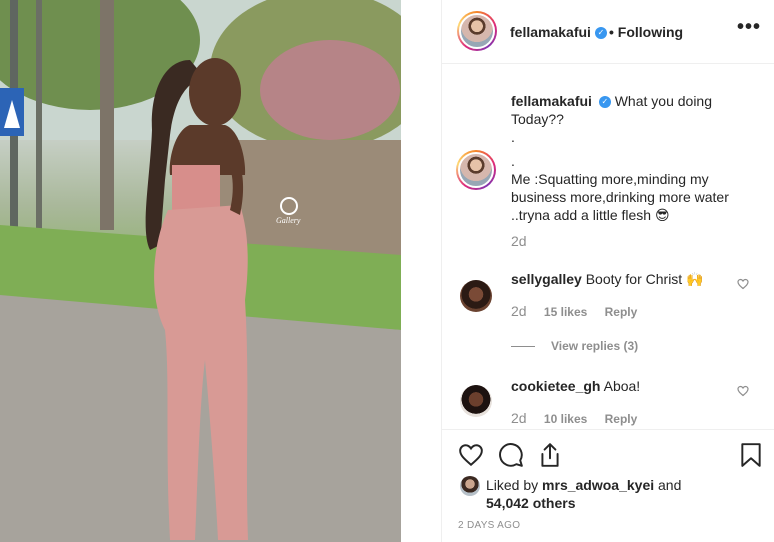  I want to click on comment-body: Booty for Christ, so click(634, 279).